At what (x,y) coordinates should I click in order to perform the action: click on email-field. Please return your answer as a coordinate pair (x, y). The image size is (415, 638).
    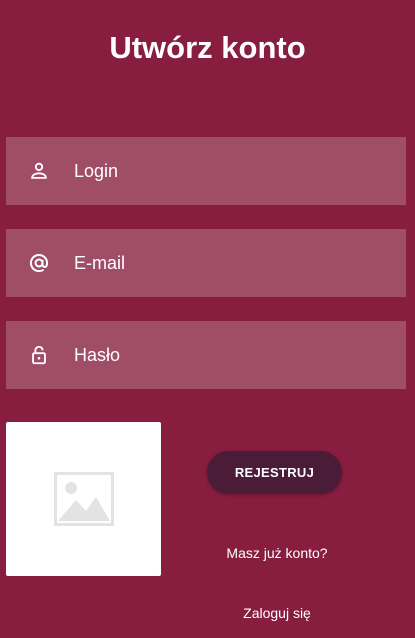
    Looking at the image, I should click on (206, 263).